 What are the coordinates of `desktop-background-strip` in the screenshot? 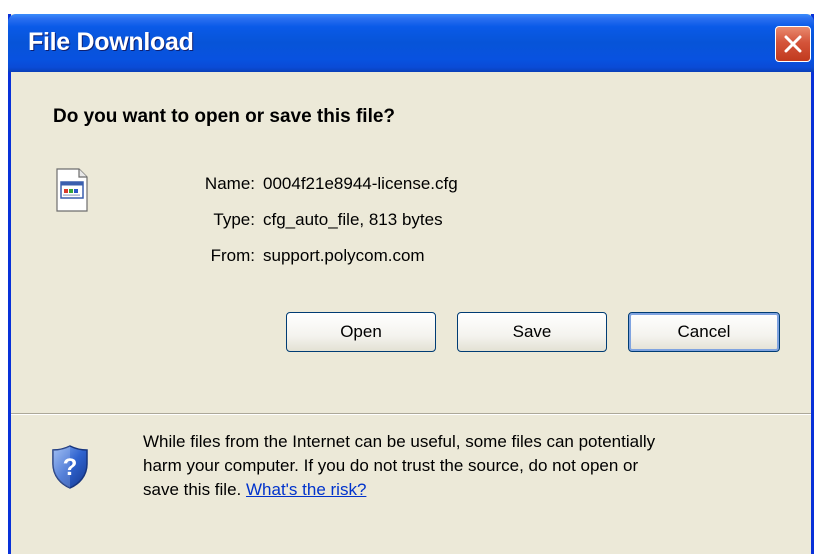 It's located at (408, 7).